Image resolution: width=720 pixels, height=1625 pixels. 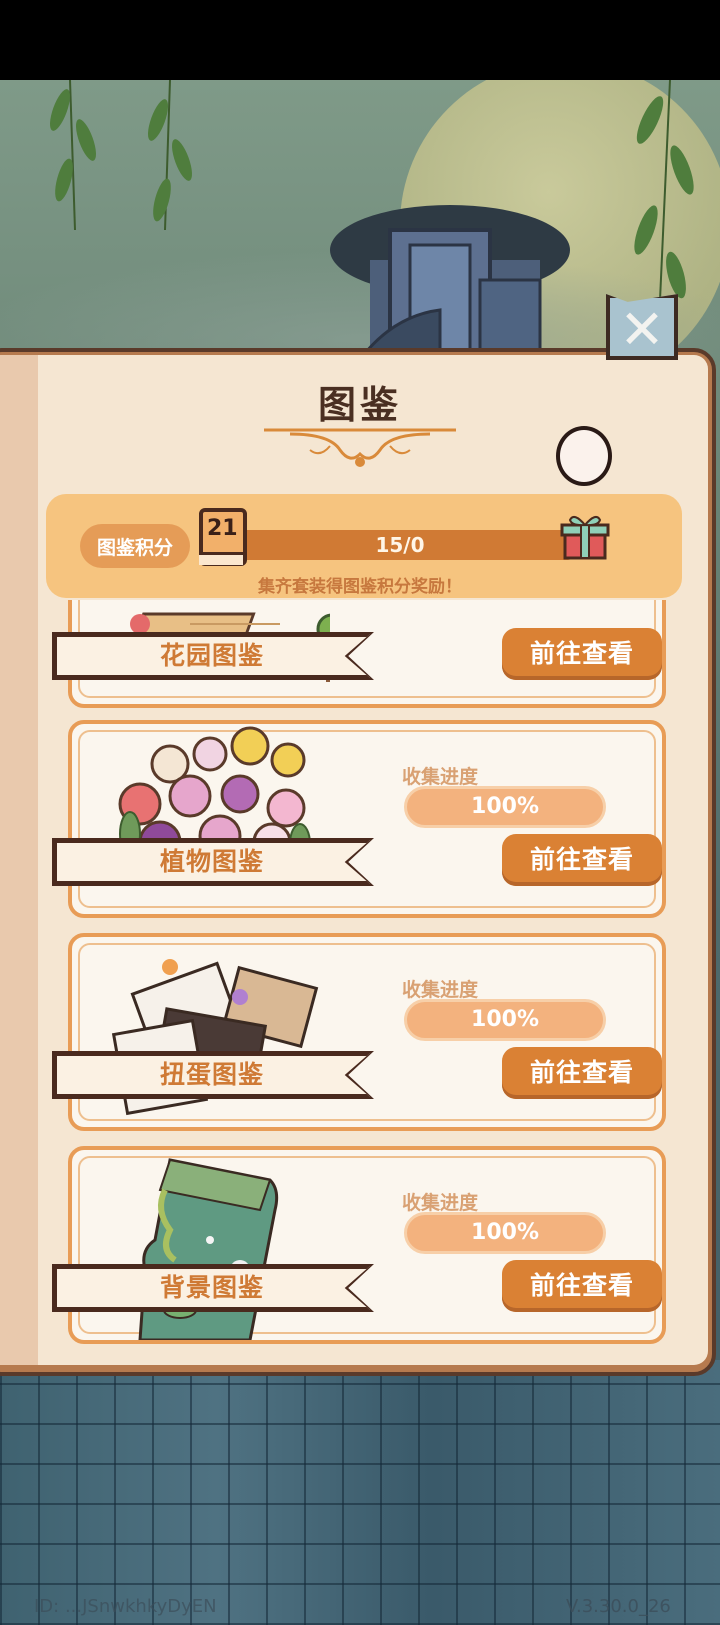 I want to click on score-progress-text: 15/0, so click(x=400, y=545).